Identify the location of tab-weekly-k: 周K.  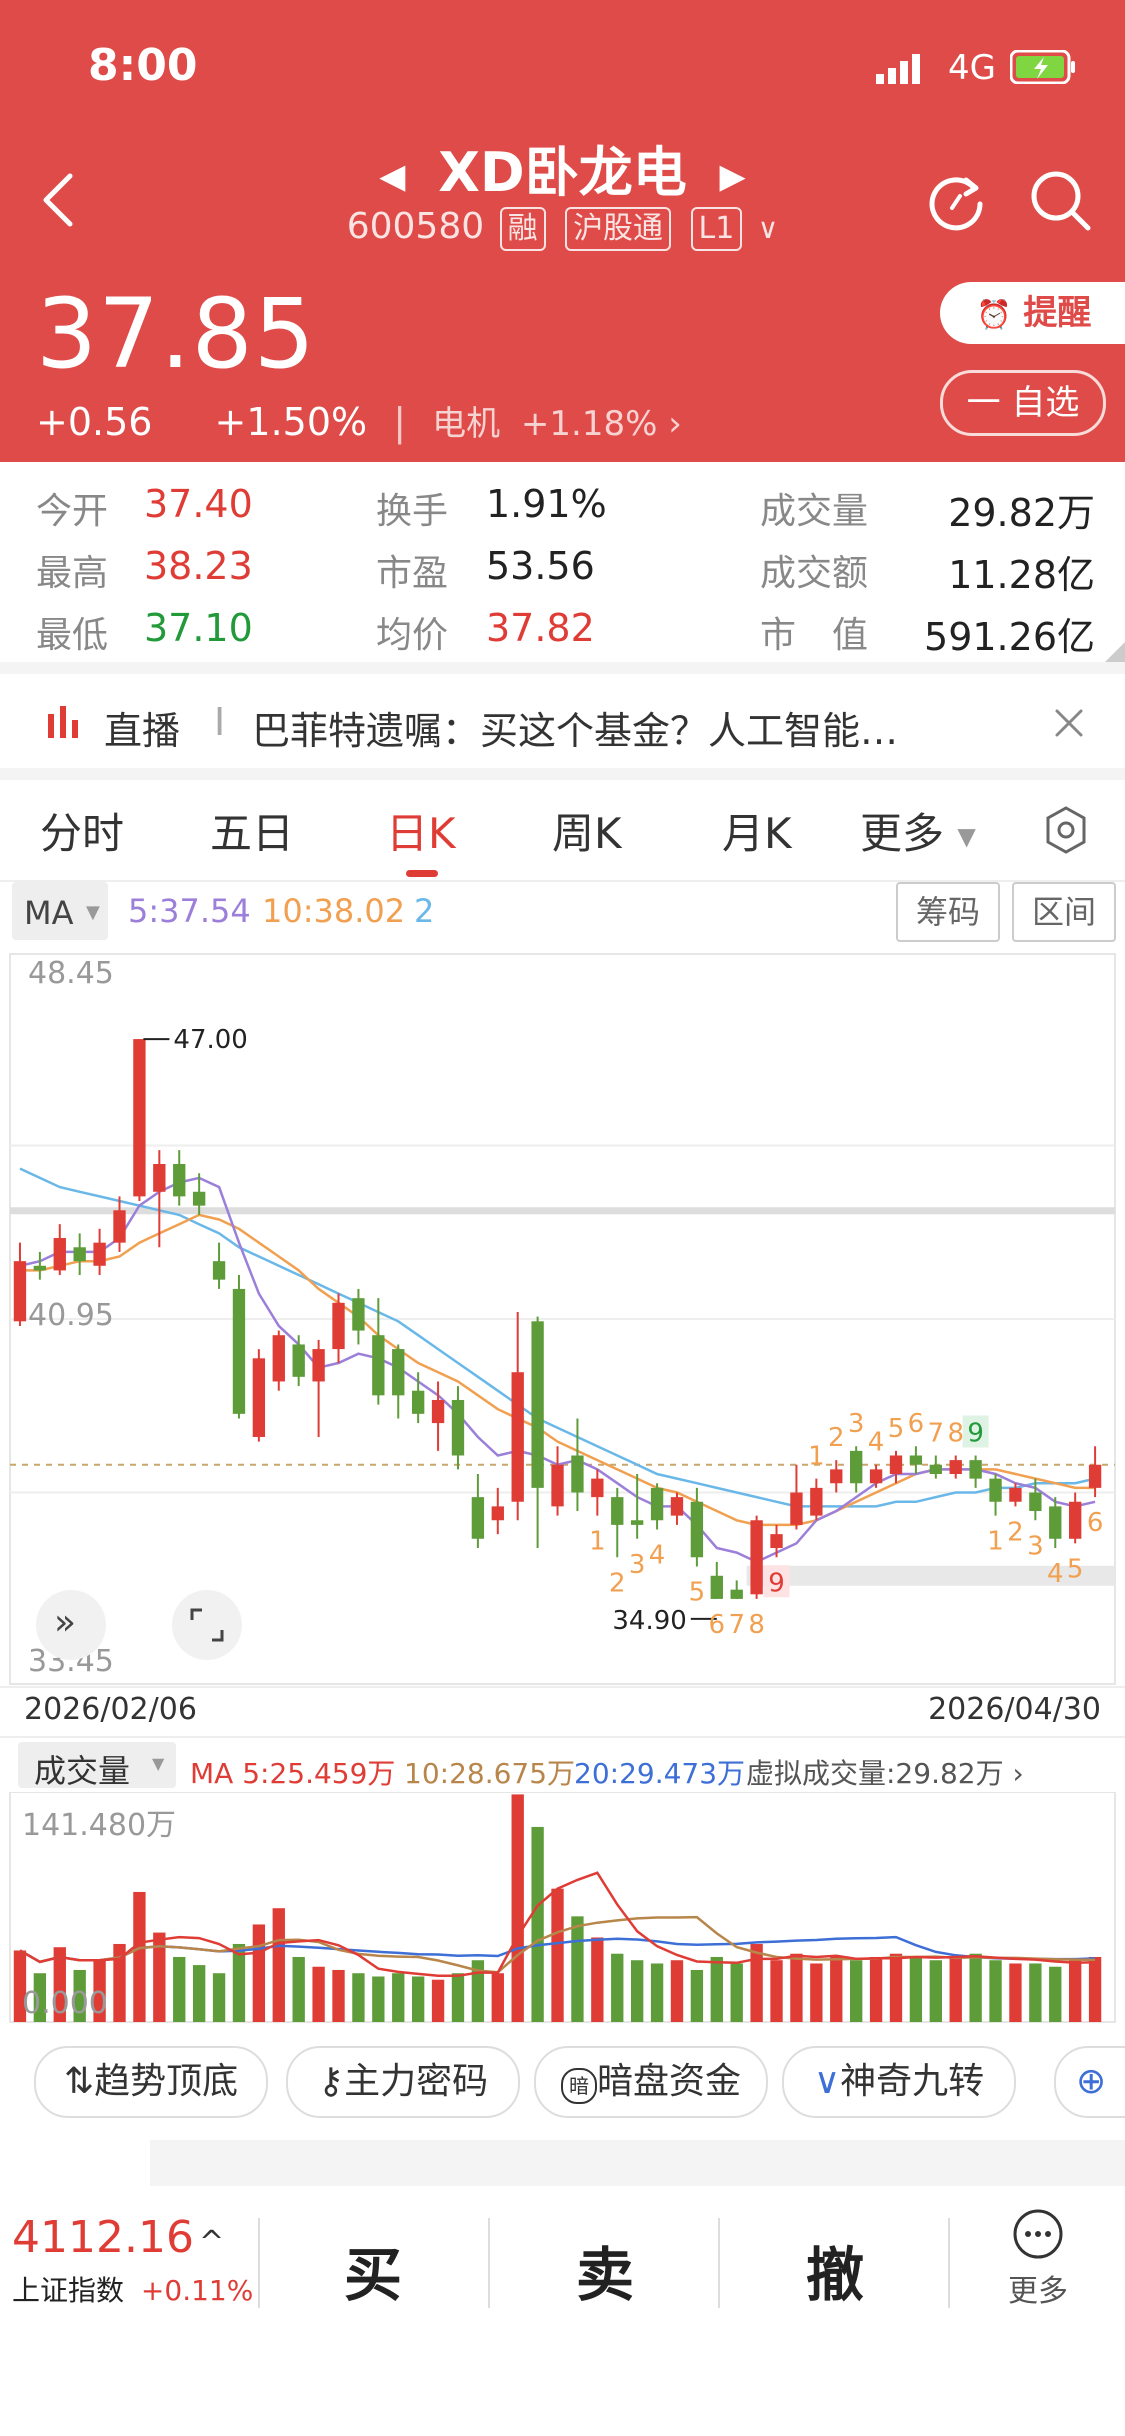
(587, 830).